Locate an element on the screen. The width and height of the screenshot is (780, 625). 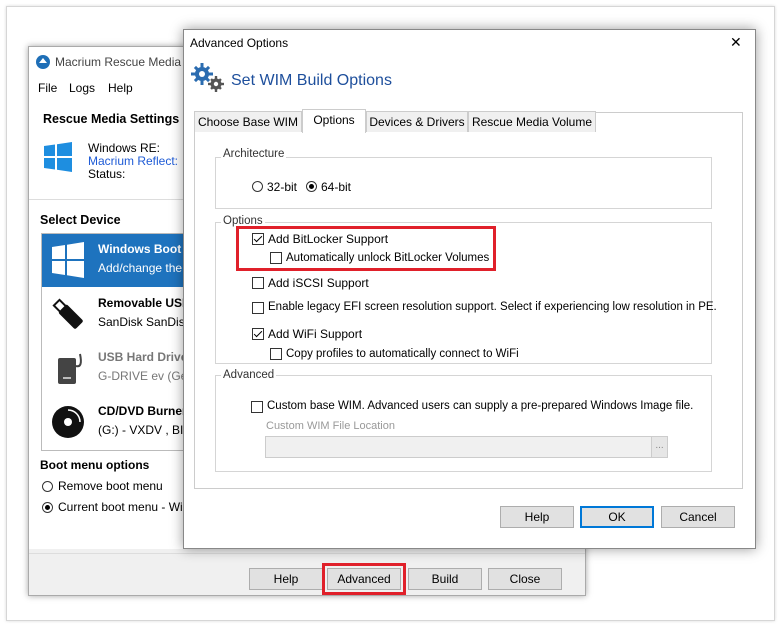
tab-rescue-media-volume: Rescue Media Volume is located at coordinates (532, 121).